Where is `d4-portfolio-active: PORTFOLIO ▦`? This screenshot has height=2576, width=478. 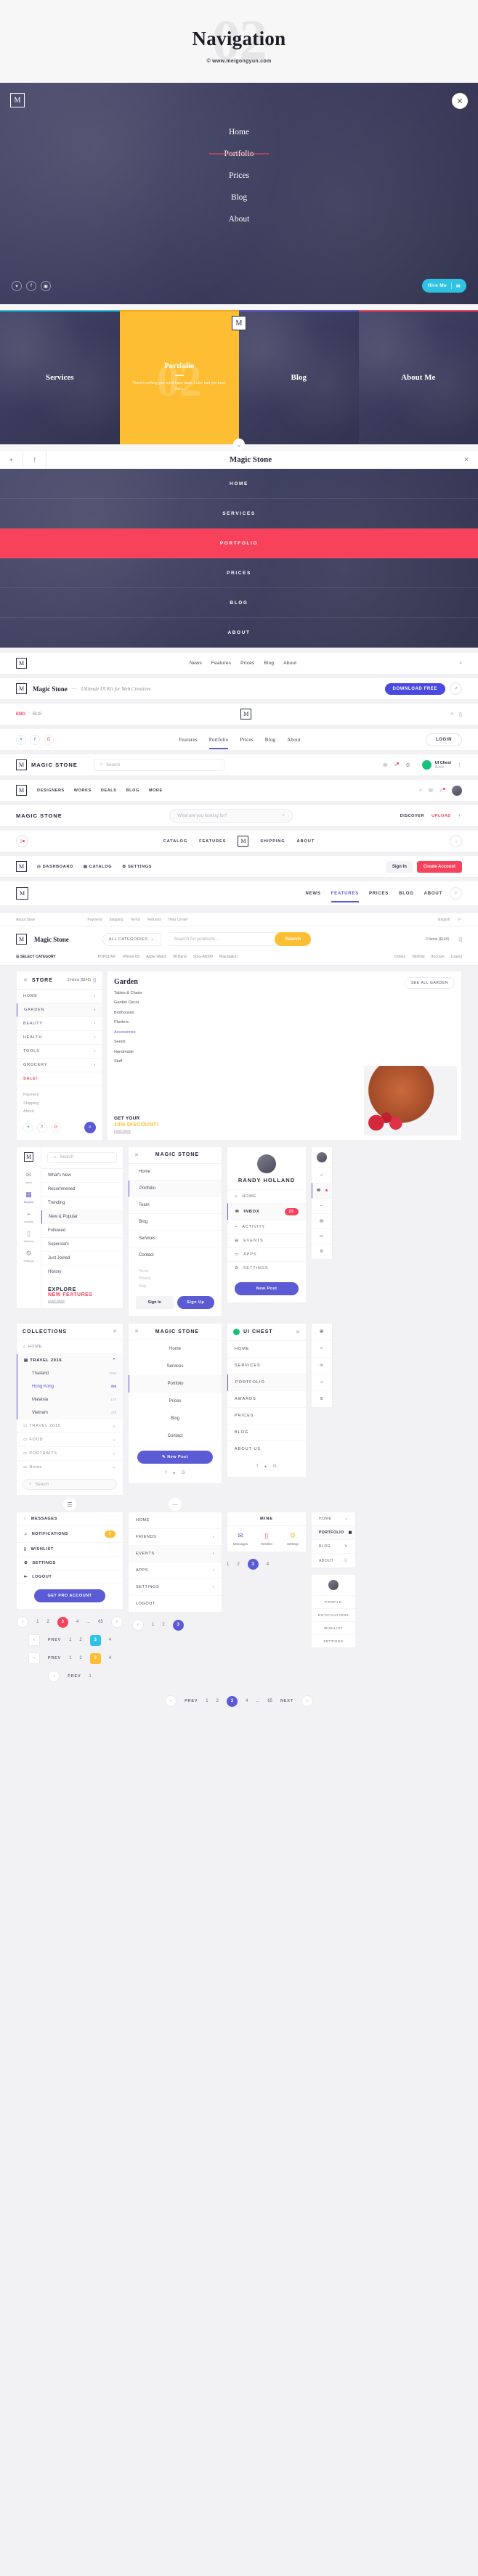
d4-portfolio-active: PORTFOLIO ▦ is located at coordinates (333, 1532).